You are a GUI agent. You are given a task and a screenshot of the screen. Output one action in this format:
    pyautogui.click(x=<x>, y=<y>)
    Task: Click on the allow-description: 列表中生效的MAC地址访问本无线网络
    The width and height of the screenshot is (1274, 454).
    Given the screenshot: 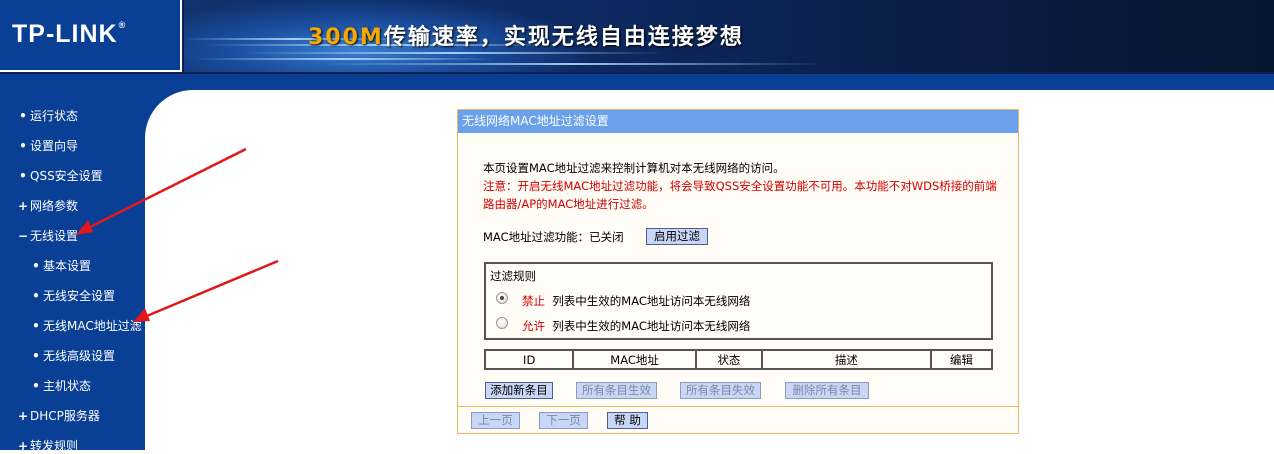 What is the action you would take?
    pyautogui.click(x=651, y=326)
    